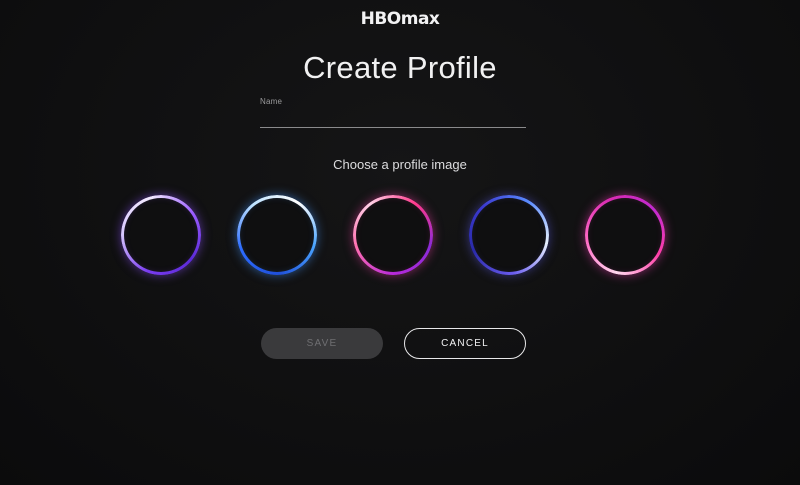 Image resolution: width=800 pixels, height=485 pixels. What do you see at coordinates (400, 19) in the screenshot?
I see `hbo-max-logo: HBOmax` at bounding box center [400, 19].